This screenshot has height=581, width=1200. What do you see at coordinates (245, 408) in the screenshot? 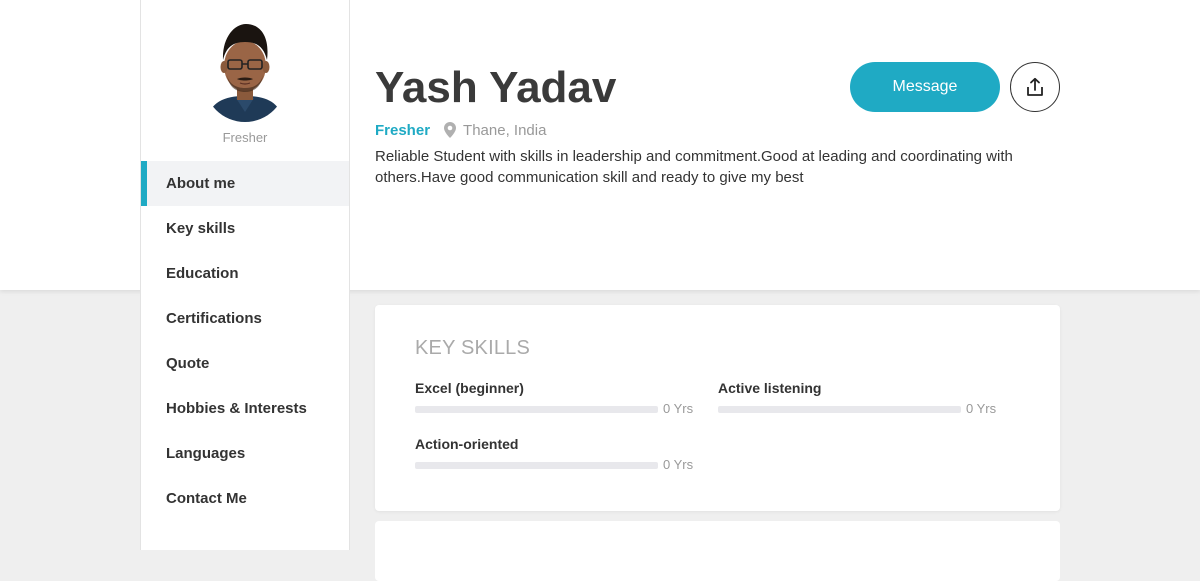
I see `nav-item-hobbies-interests: Hobbies & Interests` at bounding box center [245, 408].